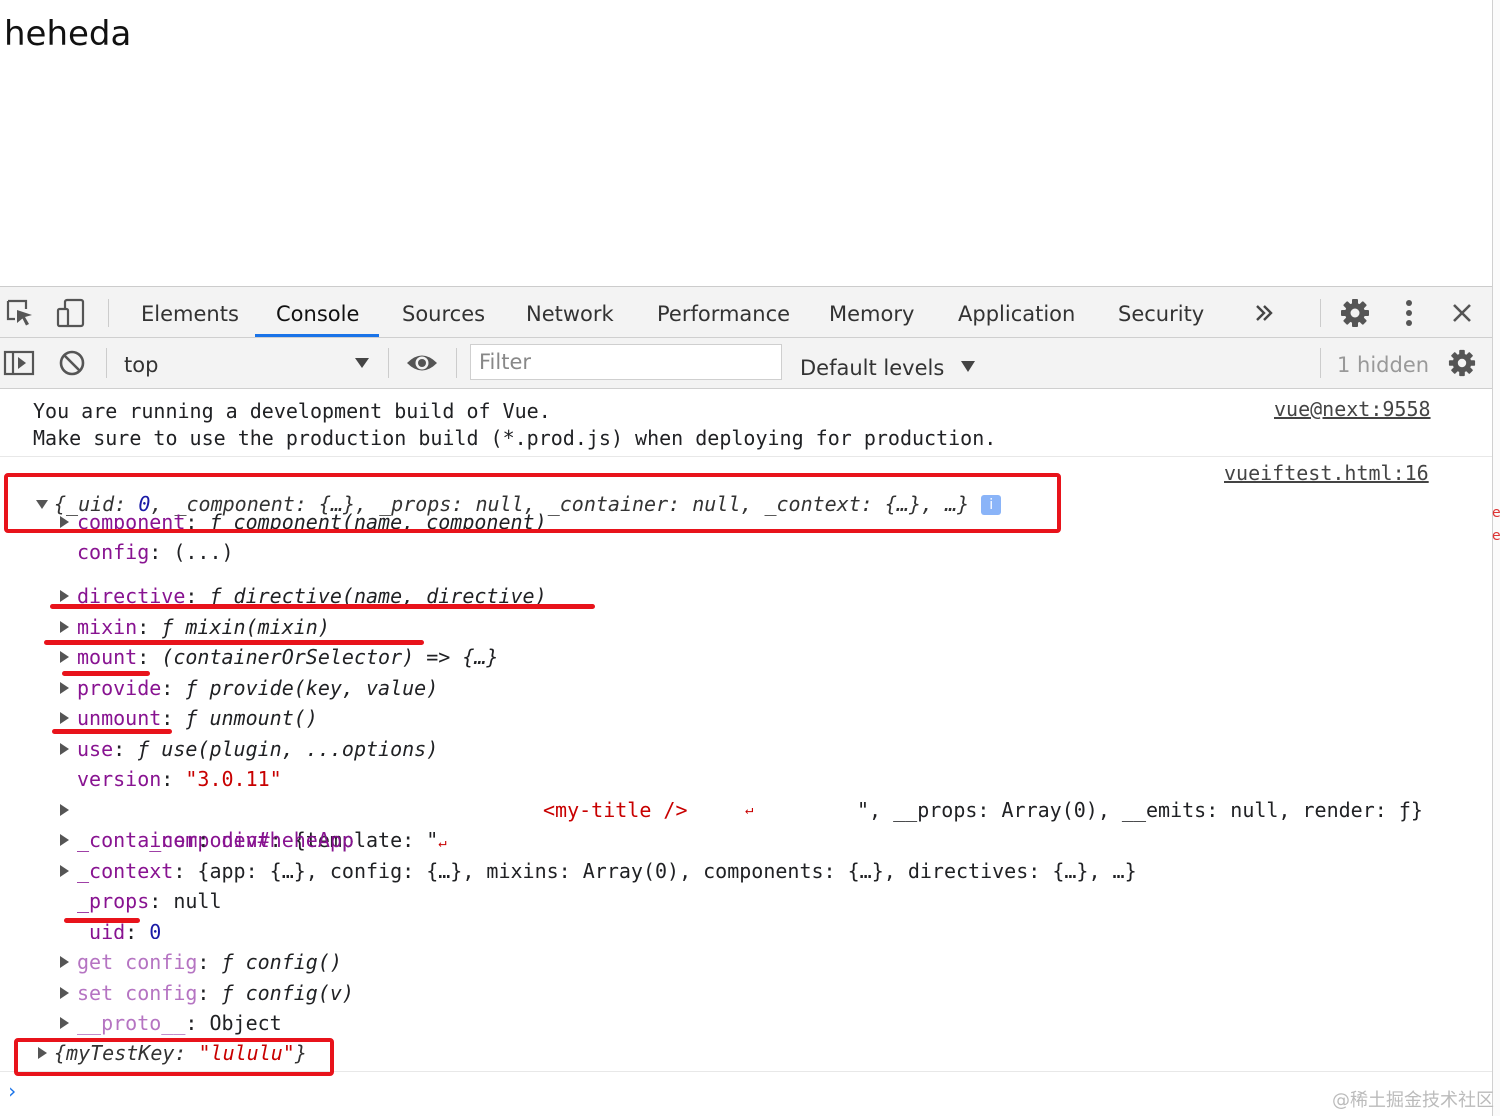  I want to click on property-row: __proto__: Object, so click(179, 1023).